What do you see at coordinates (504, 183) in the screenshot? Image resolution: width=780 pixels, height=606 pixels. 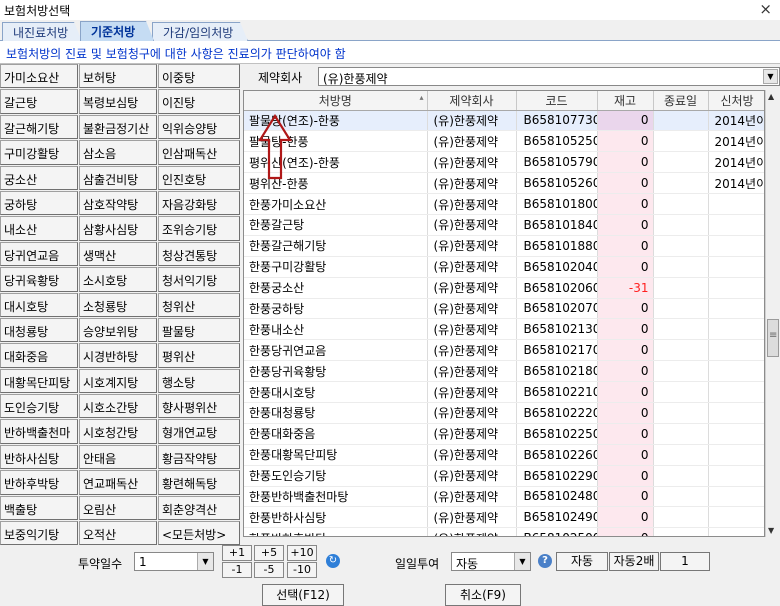 I see `table-row: 평위산-한풍 (유)한풍제약 B658105260 0 2014년이` at bounding box center [504, 183].